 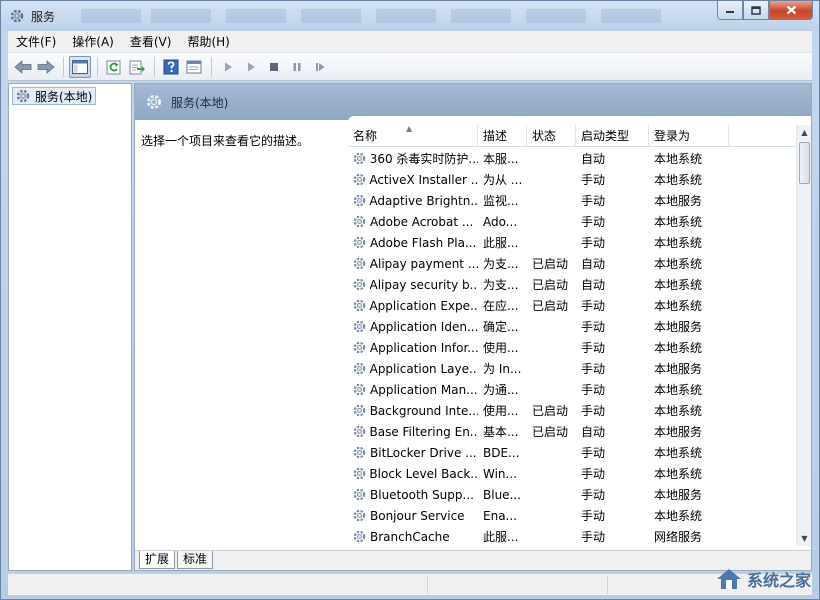 I want to click on forward-button, so click(x=46, y=67).